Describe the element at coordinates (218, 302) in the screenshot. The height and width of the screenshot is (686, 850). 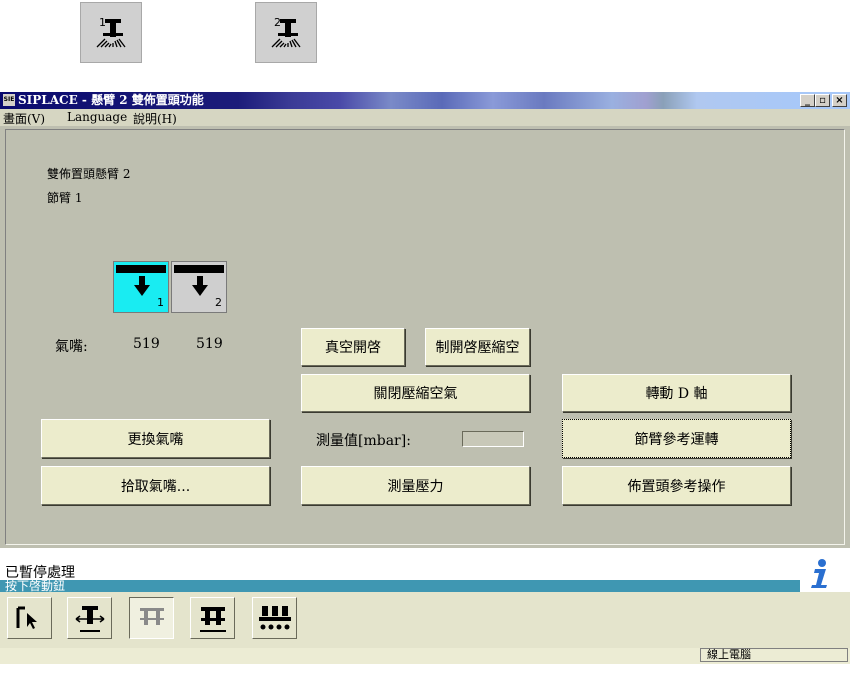
I see `nozzle-2-number: 2` at that location.